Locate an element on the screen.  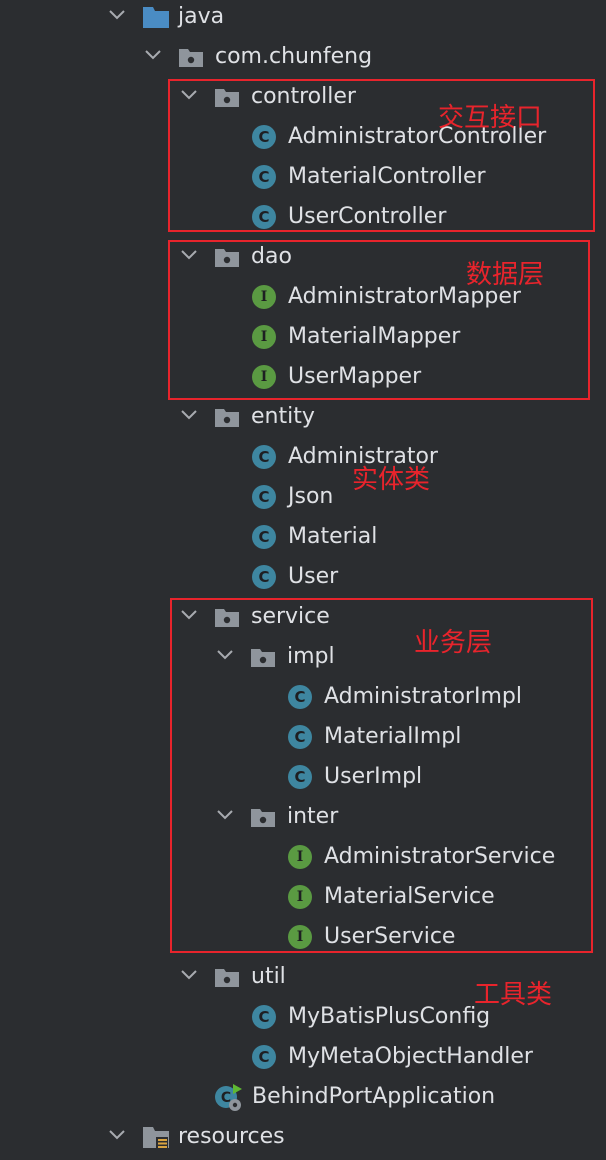
tree-label: AdministratorImpl is located at coordinates (423, 696).